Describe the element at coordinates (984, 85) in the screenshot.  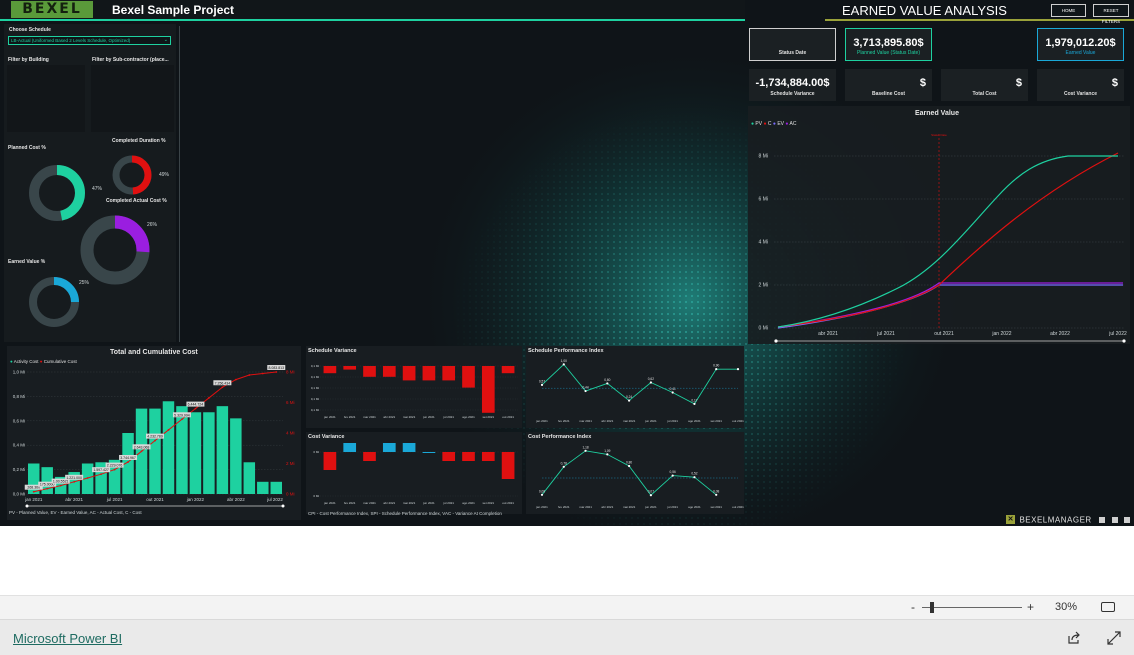
I see `total-cost-card: $ Total Cost` at that location.